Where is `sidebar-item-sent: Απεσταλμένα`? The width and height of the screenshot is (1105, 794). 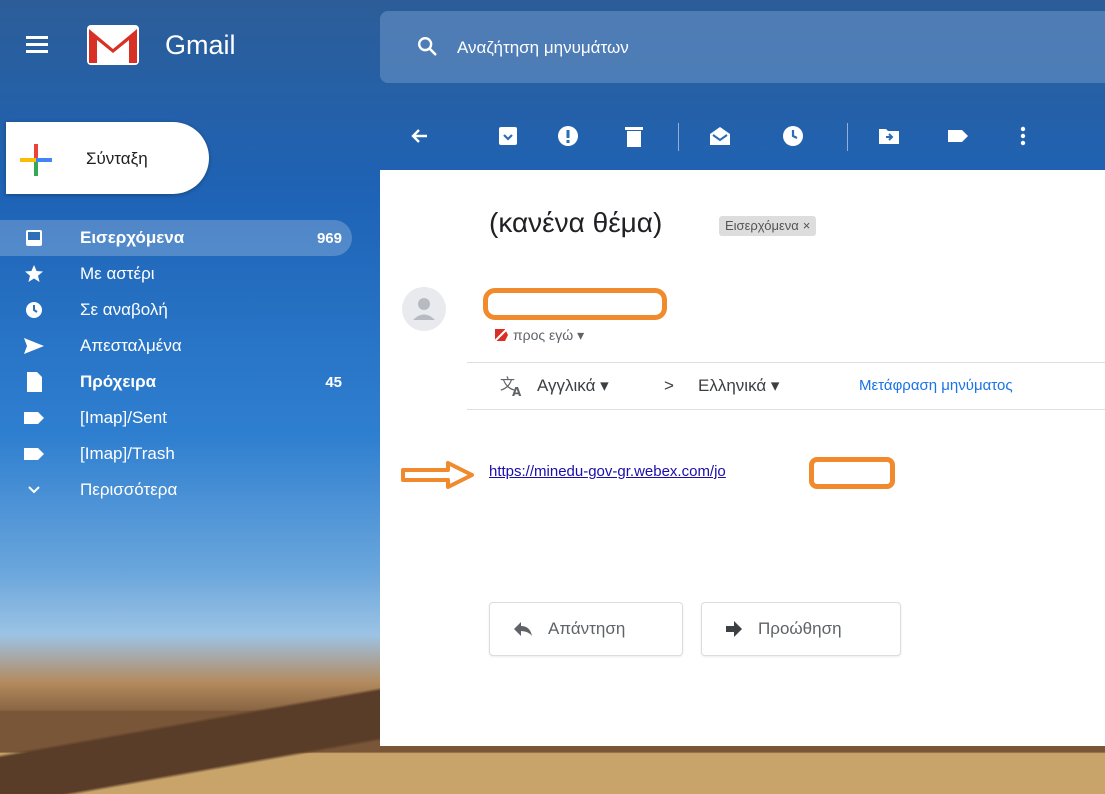
sidebar-item-sent: Απεσταλμένα is located at coordinates (182, 346).